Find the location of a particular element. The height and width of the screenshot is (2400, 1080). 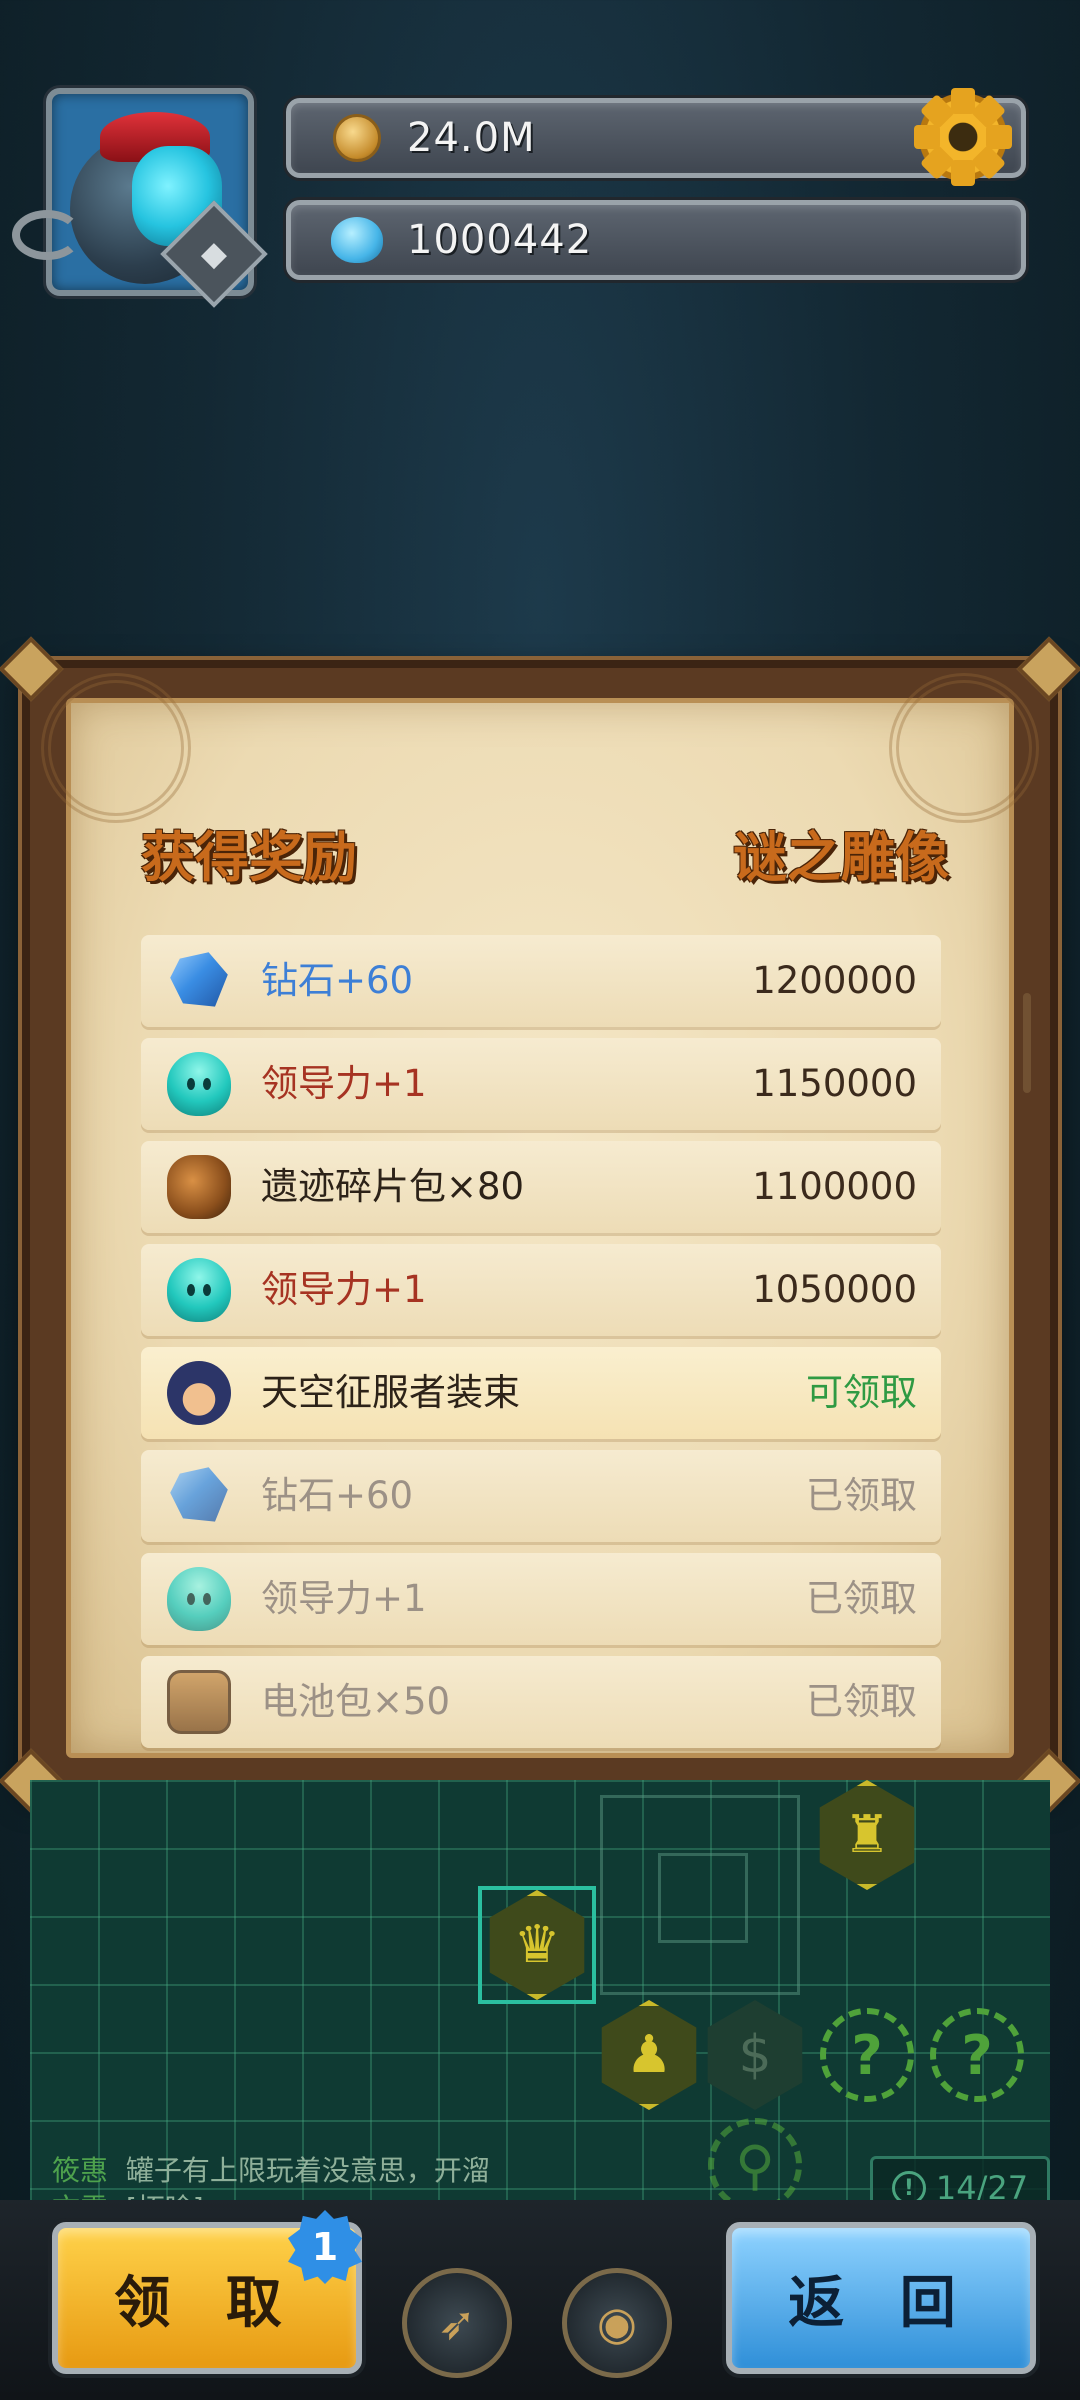

reward-row: 领导力+1 1150000 is located at coordinates (541, 1084).